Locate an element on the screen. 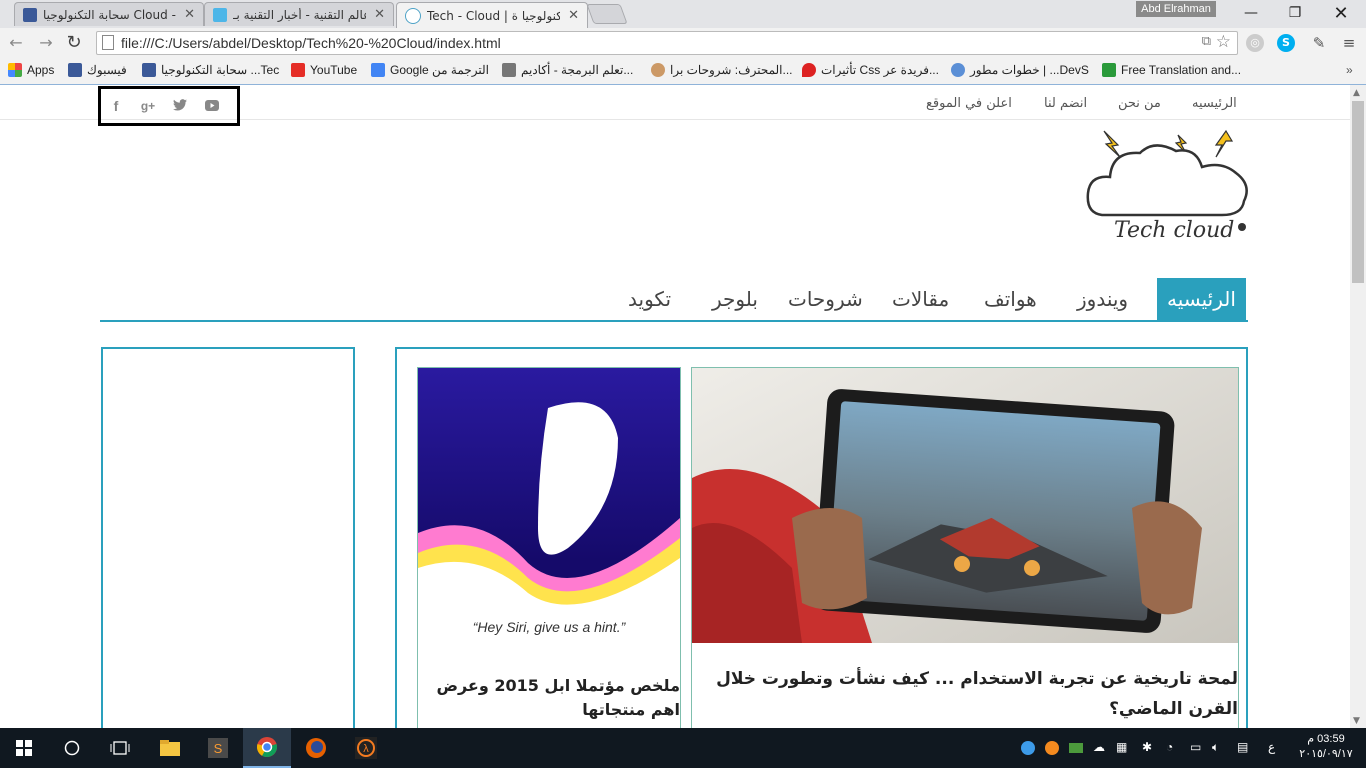 This screenshot has width=1366, height=768. bookmark-devs: خطوات مطور | ...DevS is located at coordinates (1020, 70).